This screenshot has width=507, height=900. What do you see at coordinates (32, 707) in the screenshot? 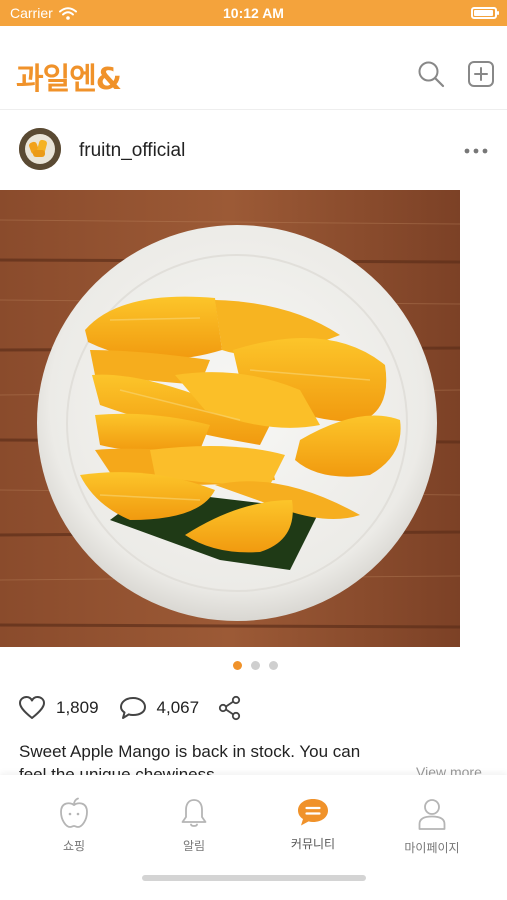
I see `heart-icon` at bounding box center [32, 707].